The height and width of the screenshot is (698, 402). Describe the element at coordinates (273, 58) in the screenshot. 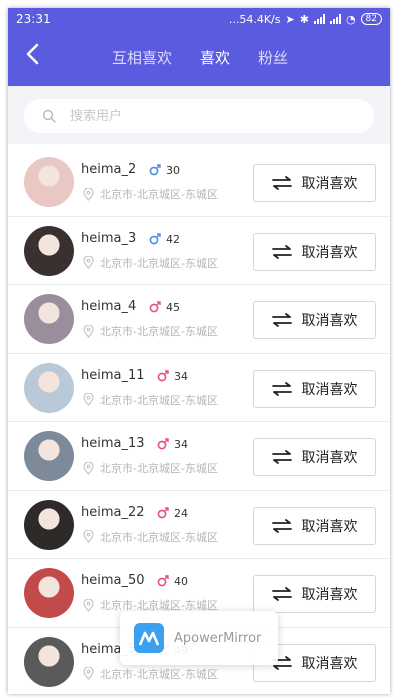

I see `tab-fans: 粉丝` at that location.